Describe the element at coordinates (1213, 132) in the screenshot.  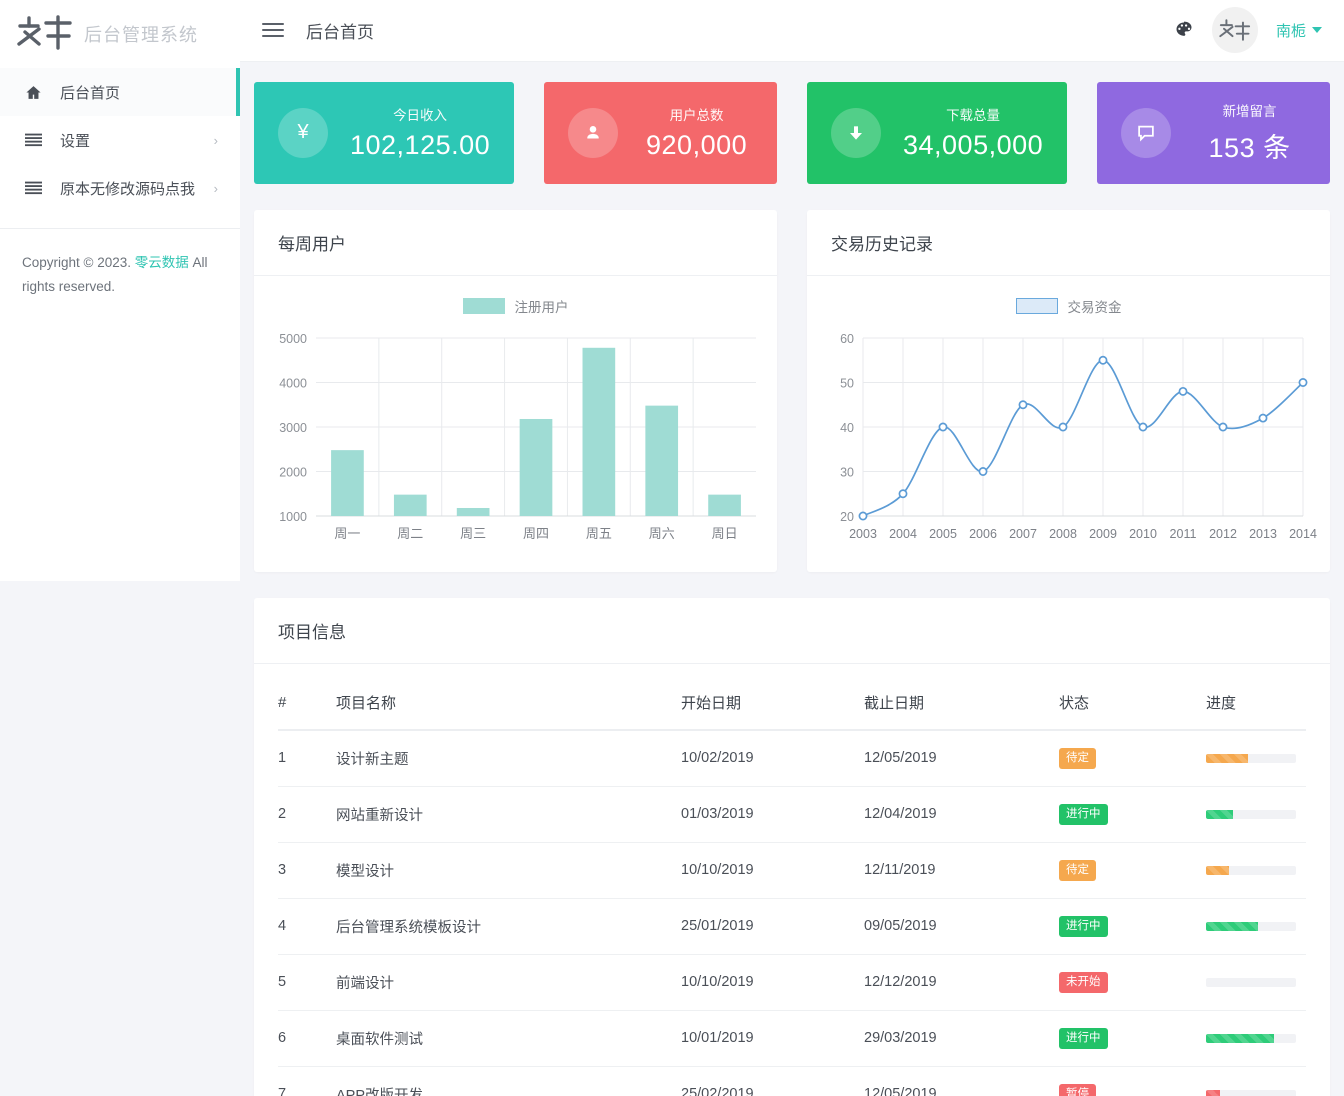
I see `stat-card-messages: 新增留言 153 条` at that location.